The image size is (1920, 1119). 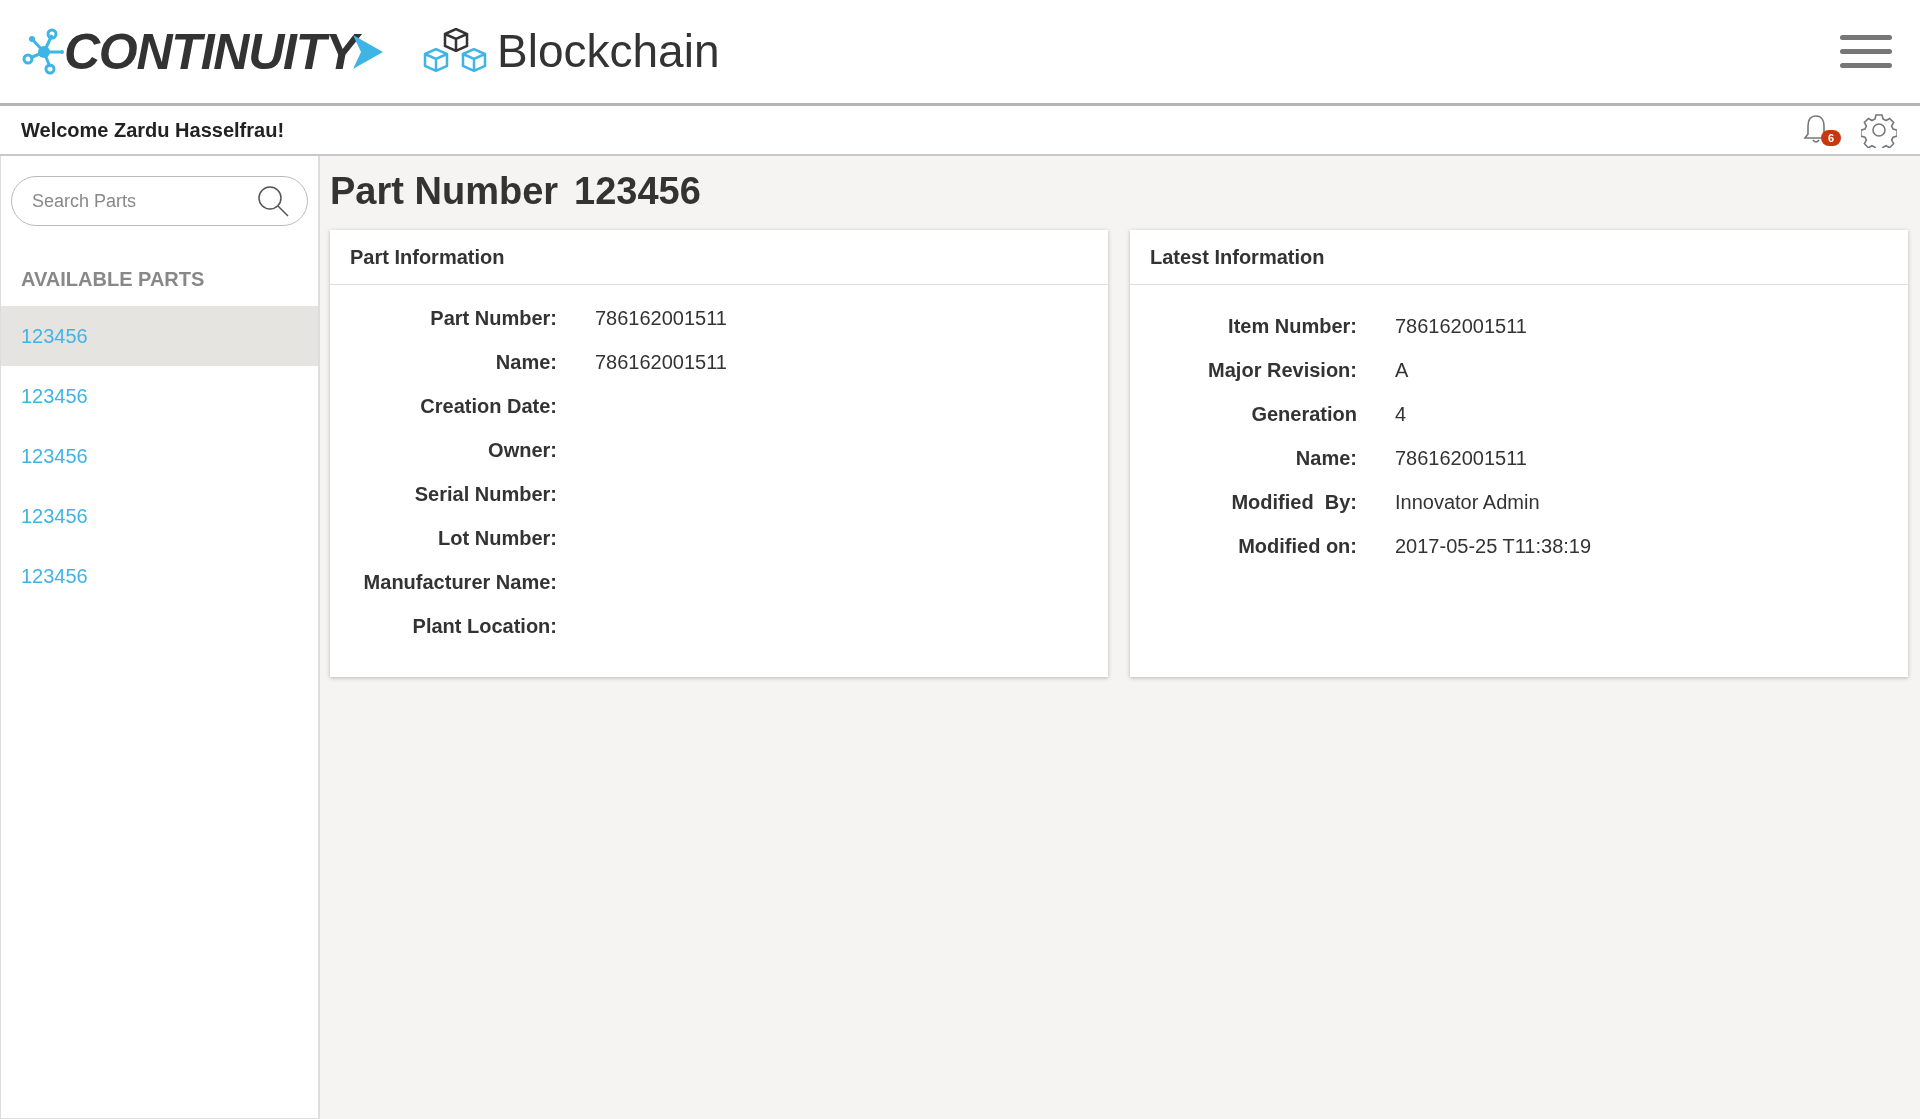 I want to click on search-field: Search Parts, so click(x=159, y=201).